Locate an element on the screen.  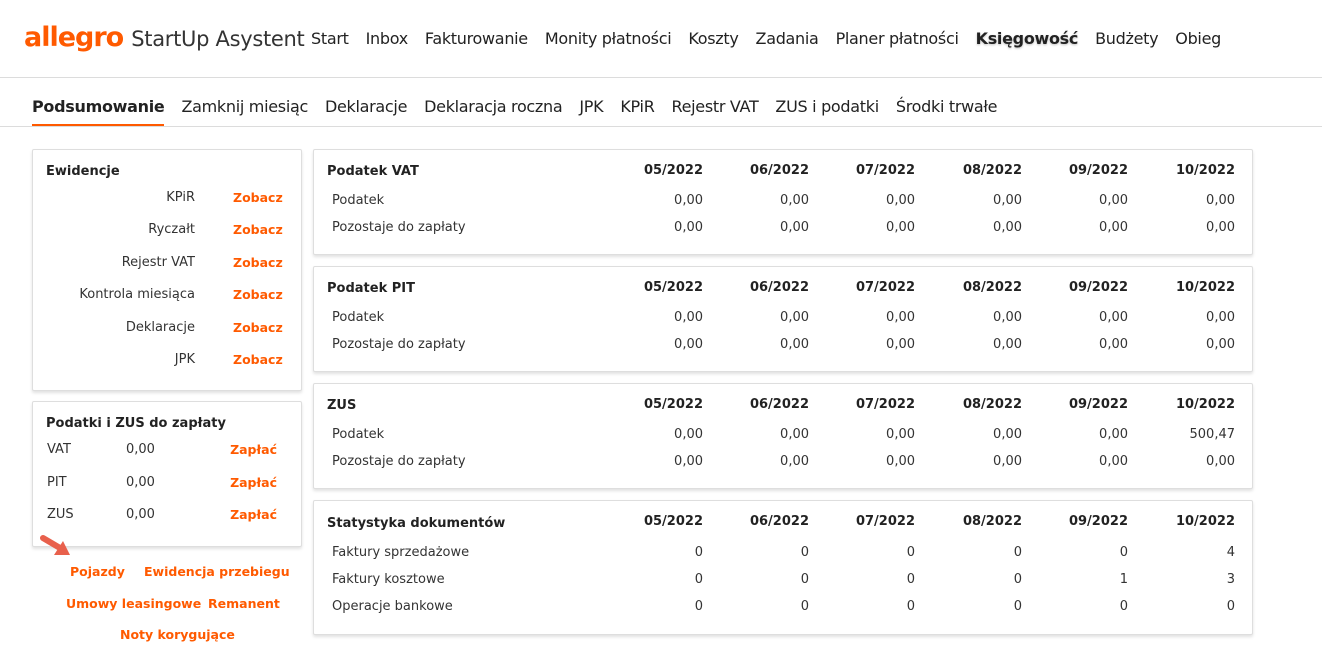
podatki-name: VAT is located at coordinates (59, 449).